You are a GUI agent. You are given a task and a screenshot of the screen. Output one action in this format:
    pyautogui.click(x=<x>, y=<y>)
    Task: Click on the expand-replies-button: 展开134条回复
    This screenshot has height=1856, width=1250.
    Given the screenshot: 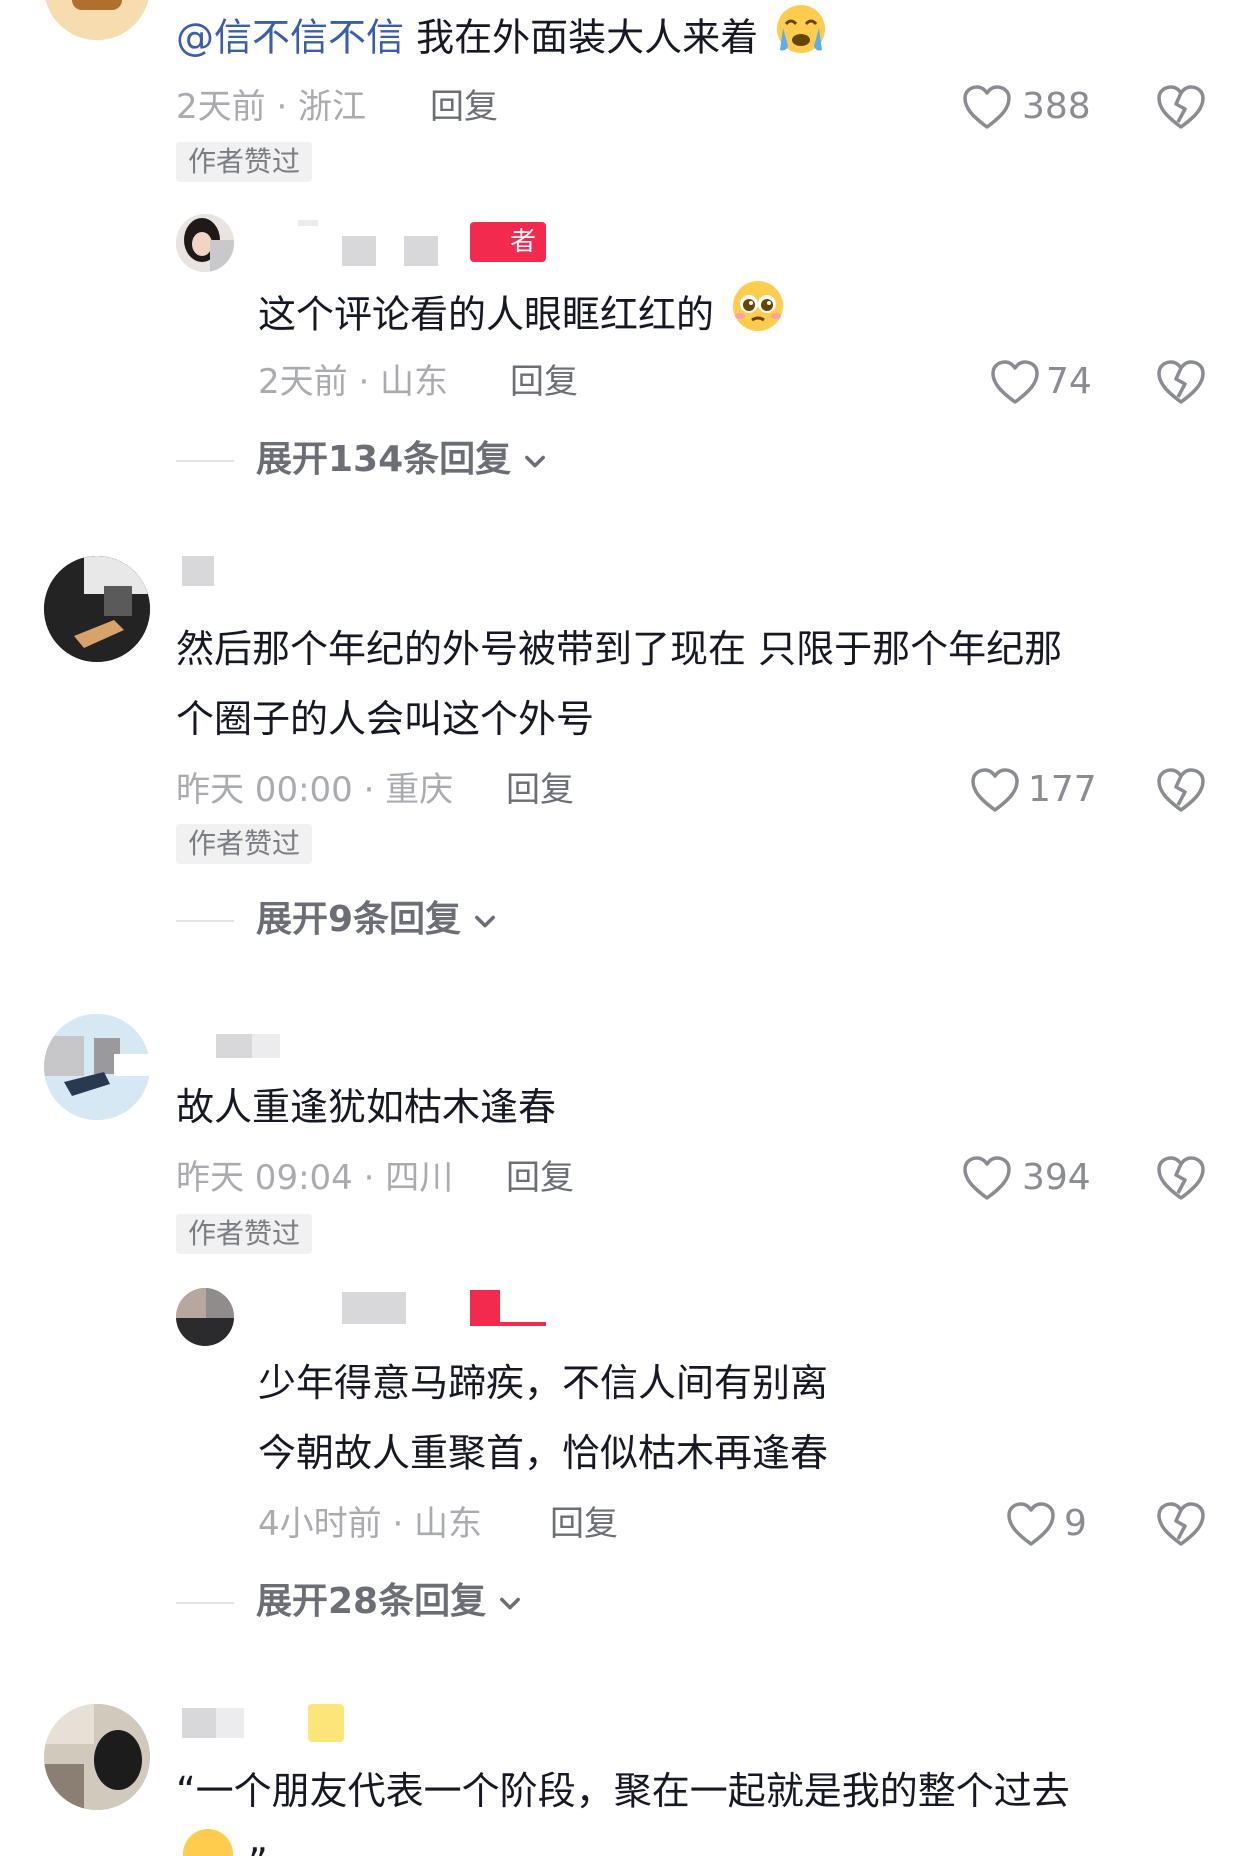 What is the action you would take?
    pyautogui.click(x=402, y=460)
    